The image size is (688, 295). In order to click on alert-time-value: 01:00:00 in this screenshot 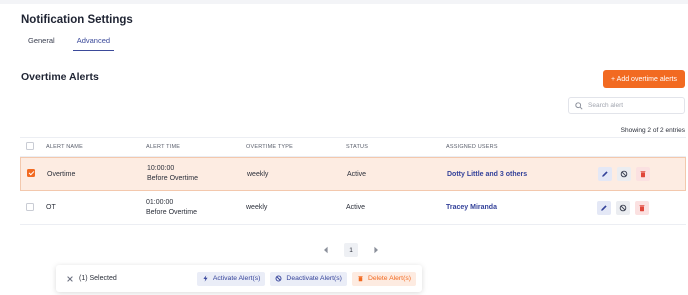, I will do `click(160, 202)`.